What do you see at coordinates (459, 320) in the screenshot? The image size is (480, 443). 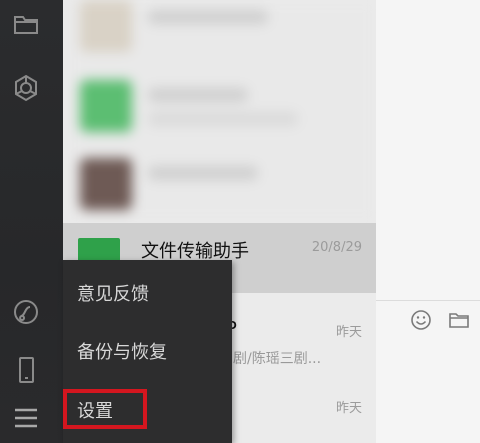 I see `file-icon` at bounding box center [459, 320].